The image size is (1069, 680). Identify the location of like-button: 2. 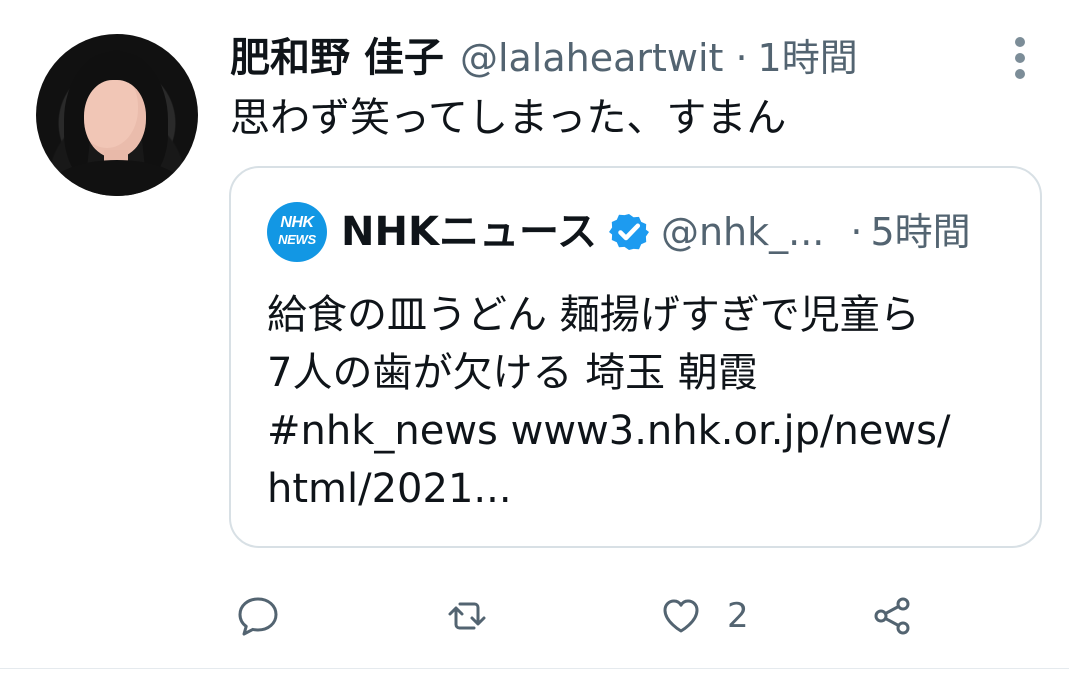
(703, 616).